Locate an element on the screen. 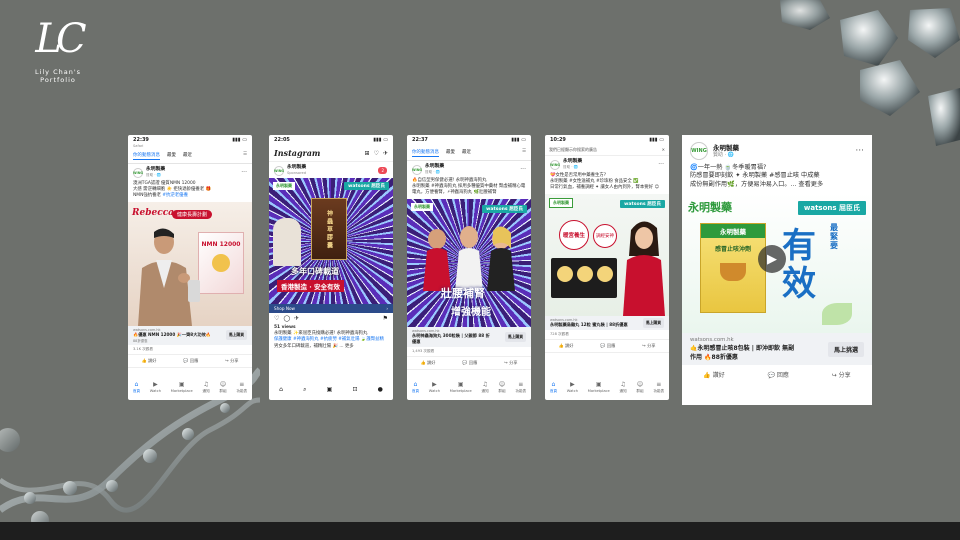  ad-image: watsons 屈臣氏 永明製藥 暖宮養生 調經安神 is located at coordinates (607, 254).